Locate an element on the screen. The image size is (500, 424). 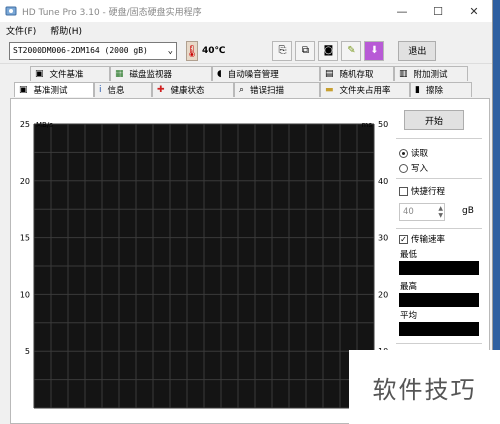
min-value-box is located at coordinates (439, 268).